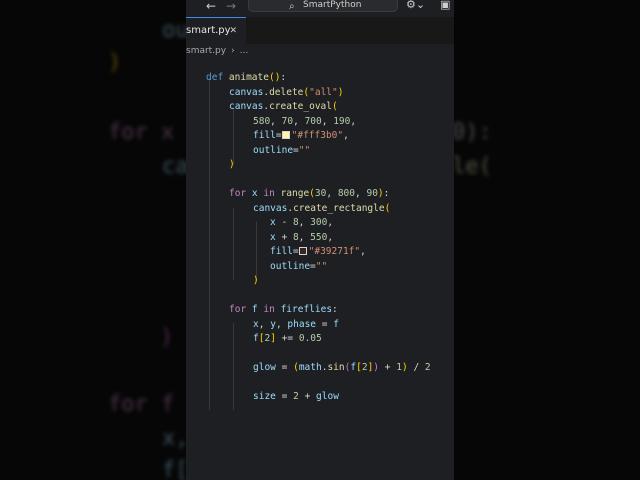  I want to click on code-line: for x in range(30, 800, 90):, so click(309, 193).